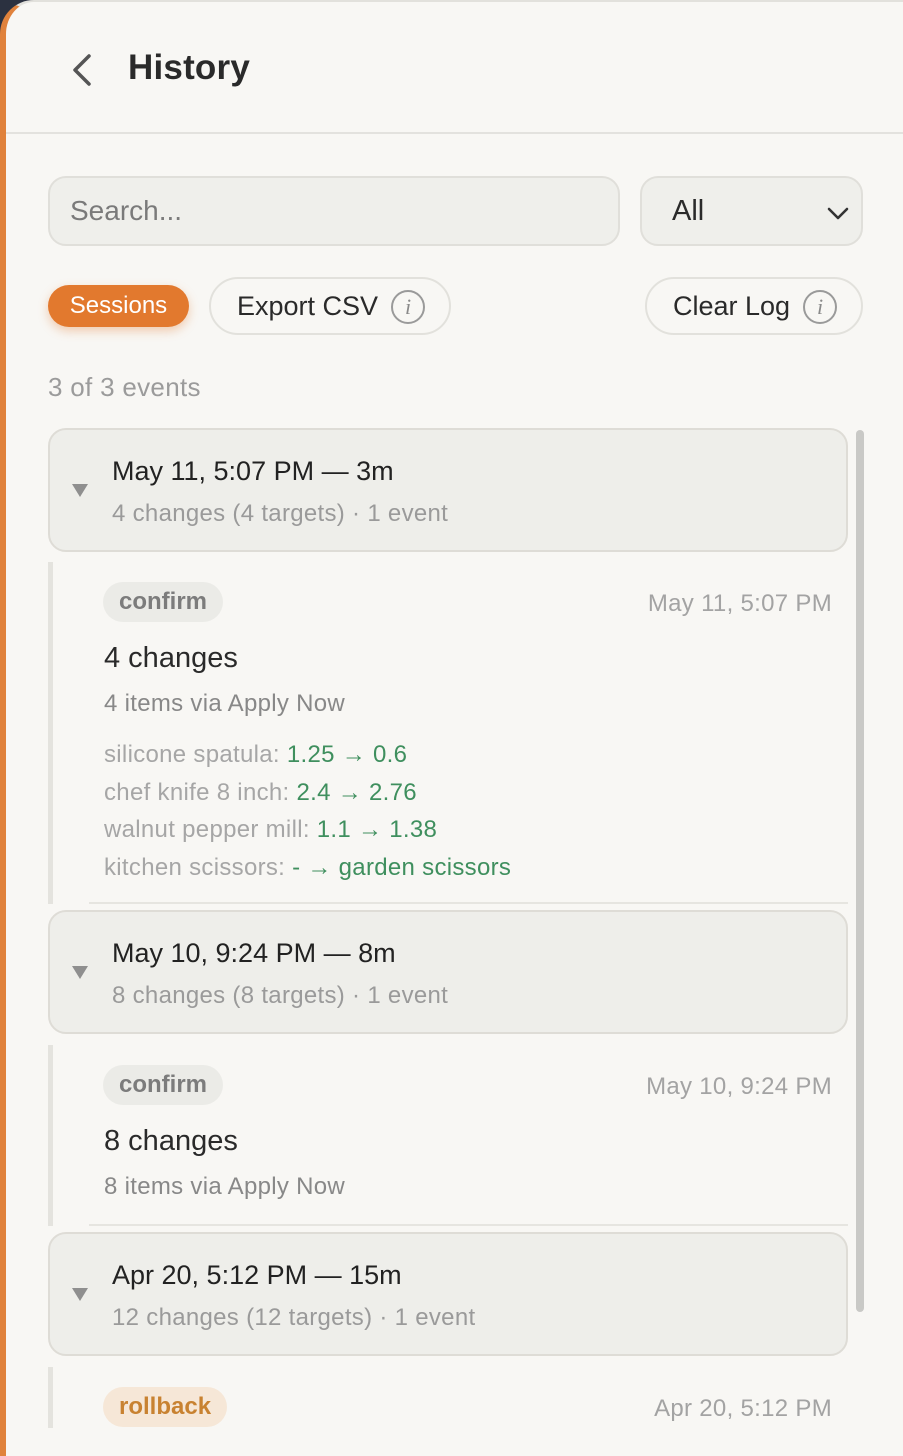 This screenshot has width=903, height=1456. I want to click on change-label: silicone spatula:, so click(192, 754).